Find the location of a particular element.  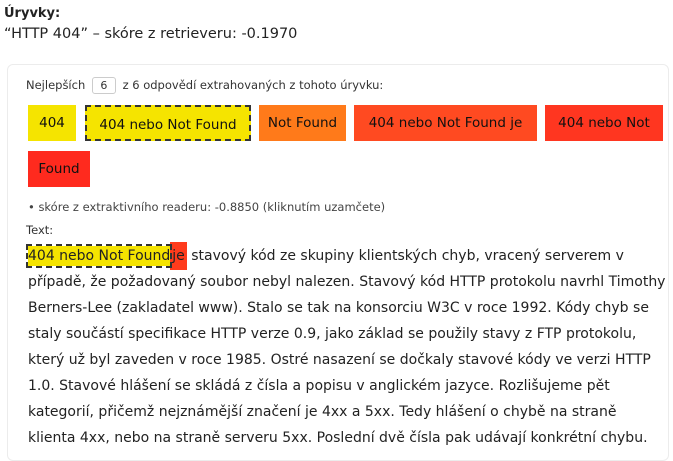

answer-chip: 404 is located at coordinates (52, 123).